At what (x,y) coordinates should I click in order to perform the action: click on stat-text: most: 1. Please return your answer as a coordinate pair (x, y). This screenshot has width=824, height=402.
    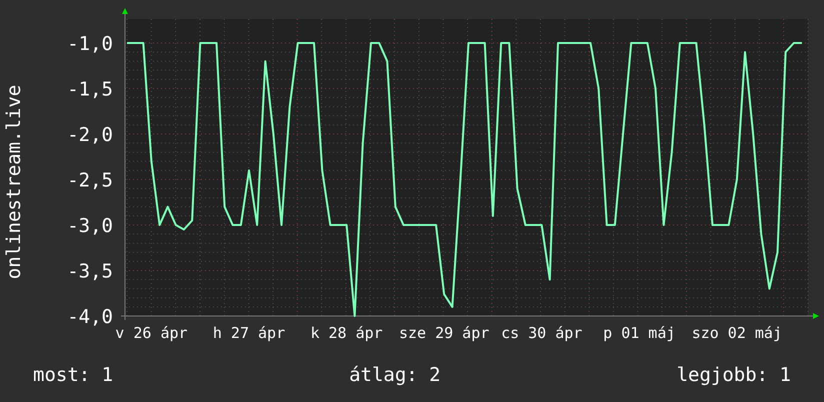
    Looking at the image, I should click on (73, 375).